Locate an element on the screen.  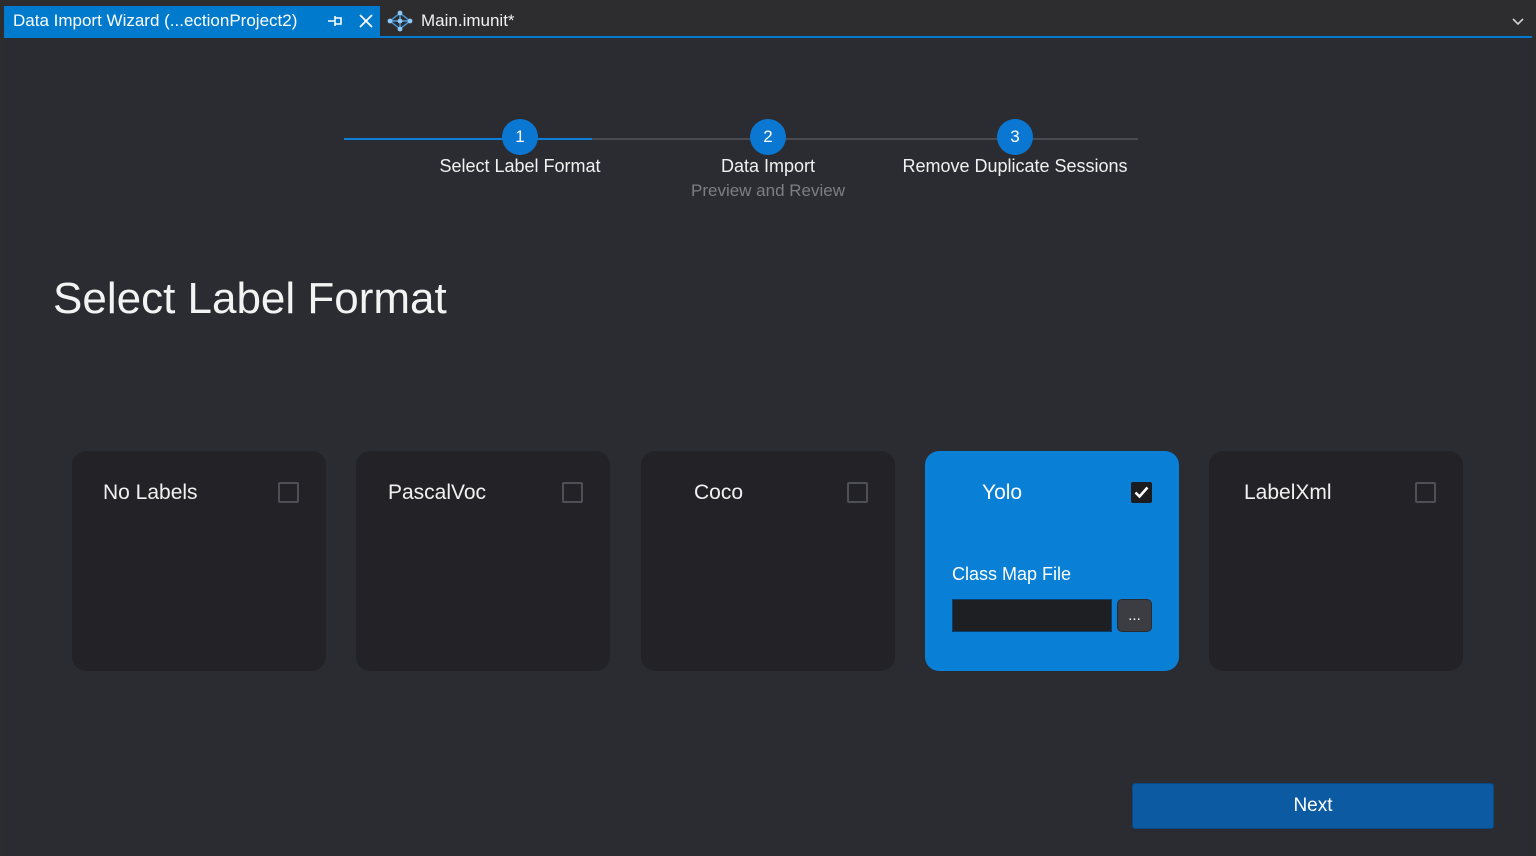
class-map-file-label: Class Map File is located at coordinates (1012, 574).